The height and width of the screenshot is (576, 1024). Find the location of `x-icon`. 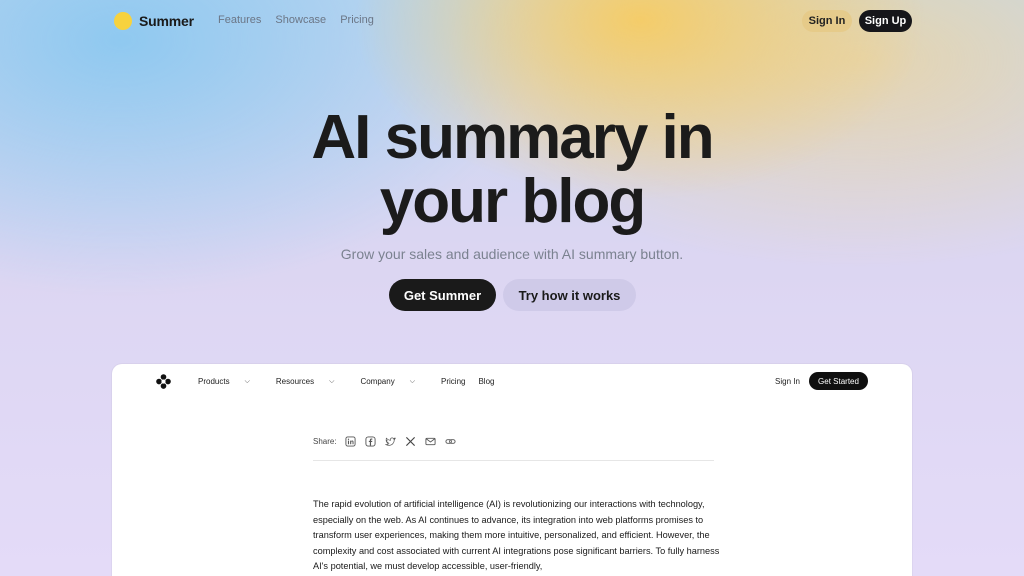

x-icon is located at coordinates (411, 441).